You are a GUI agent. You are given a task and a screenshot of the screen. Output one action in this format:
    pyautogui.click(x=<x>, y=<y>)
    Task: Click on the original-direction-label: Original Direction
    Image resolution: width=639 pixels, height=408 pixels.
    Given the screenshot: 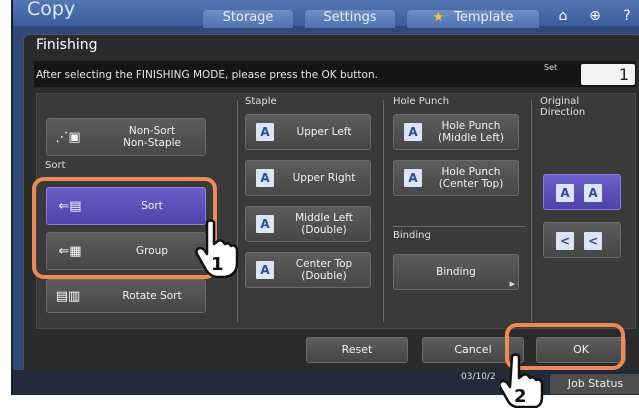 What is the action you would take?
    pyautogui.click(x=563, y=107)
    